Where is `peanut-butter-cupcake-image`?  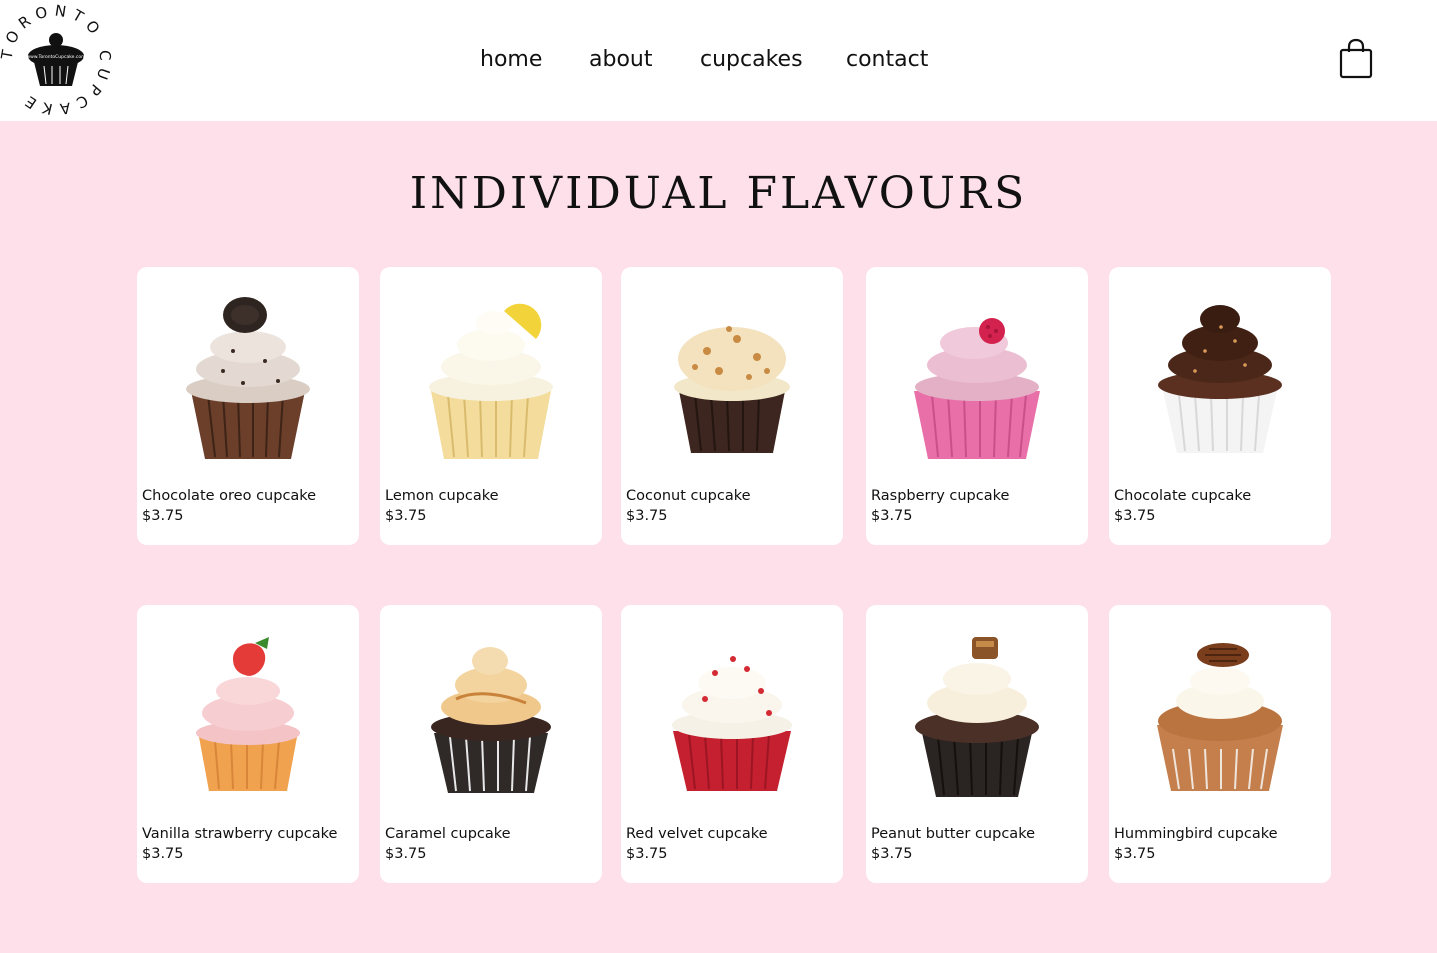
peanut-butter-cupcake-image is located at coordinates (977, 717).